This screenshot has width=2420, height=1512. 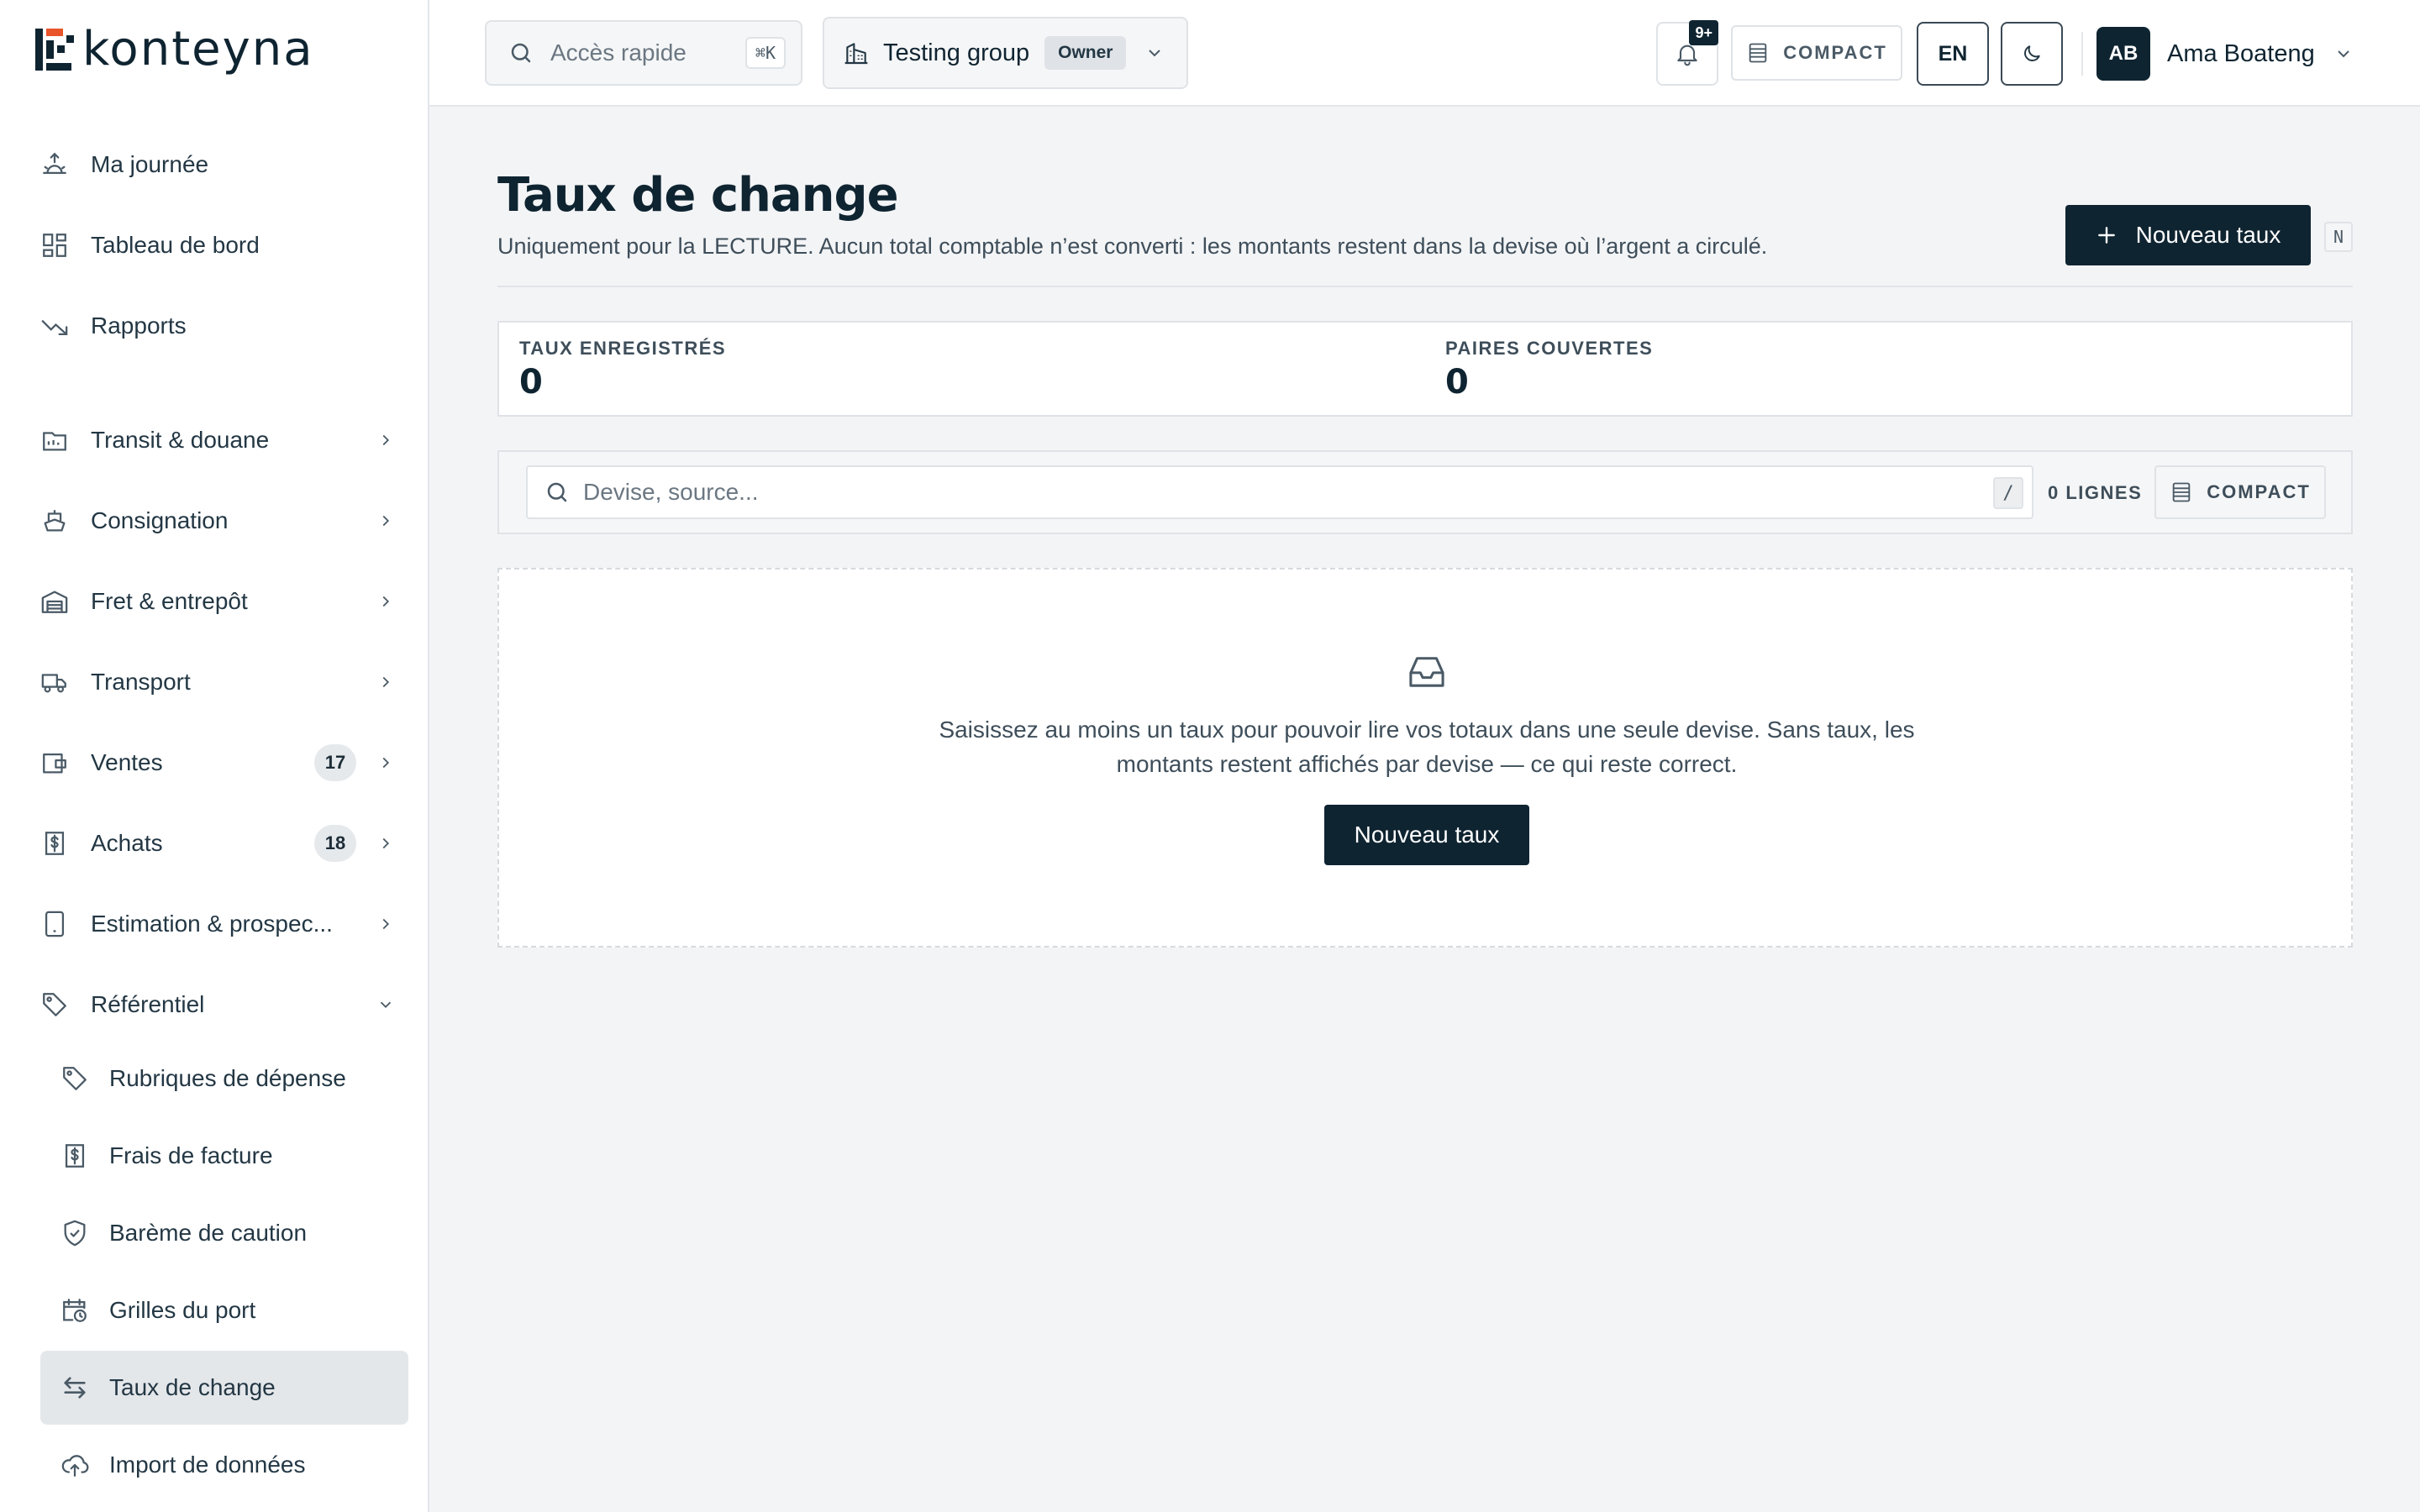 I want to click on group-name: Testing group, so click(x=957, y=52).